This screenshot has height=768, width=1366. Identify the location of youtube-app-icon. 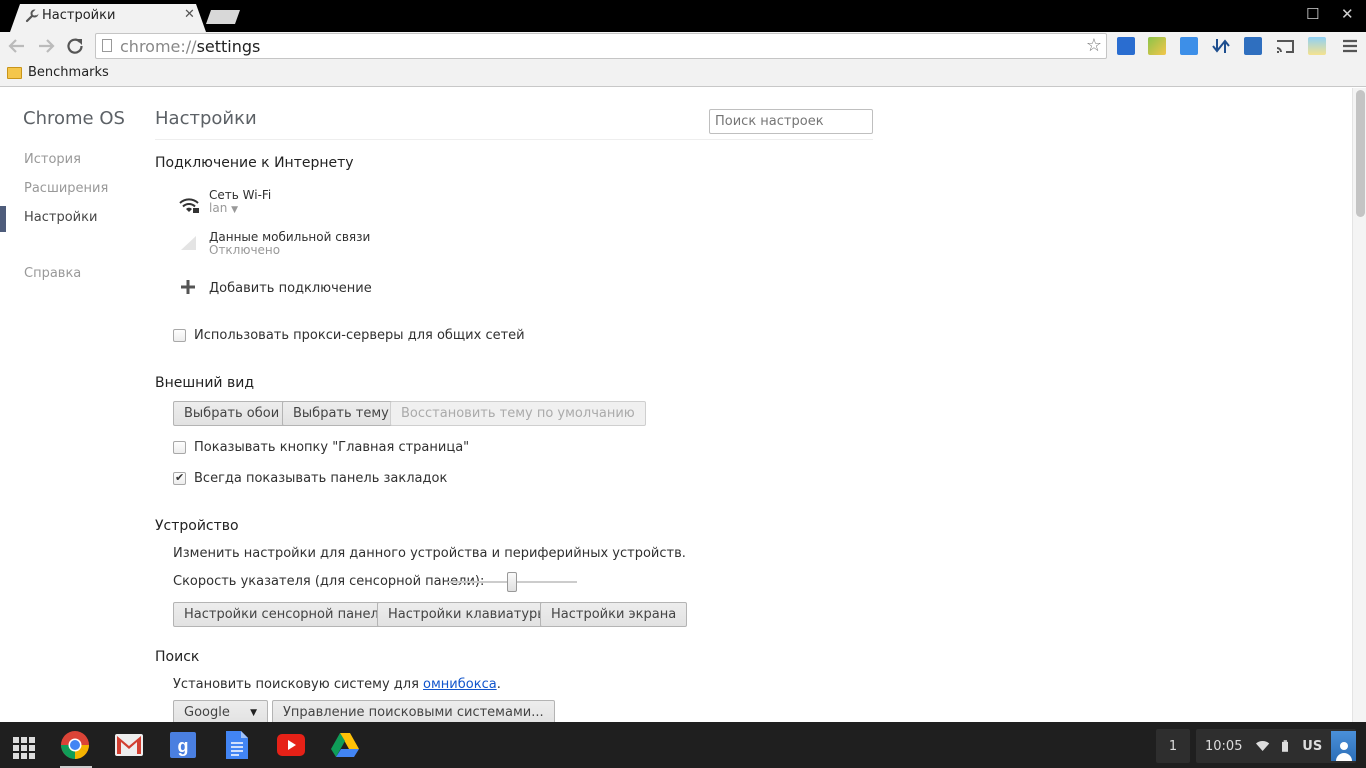
(291, 745).